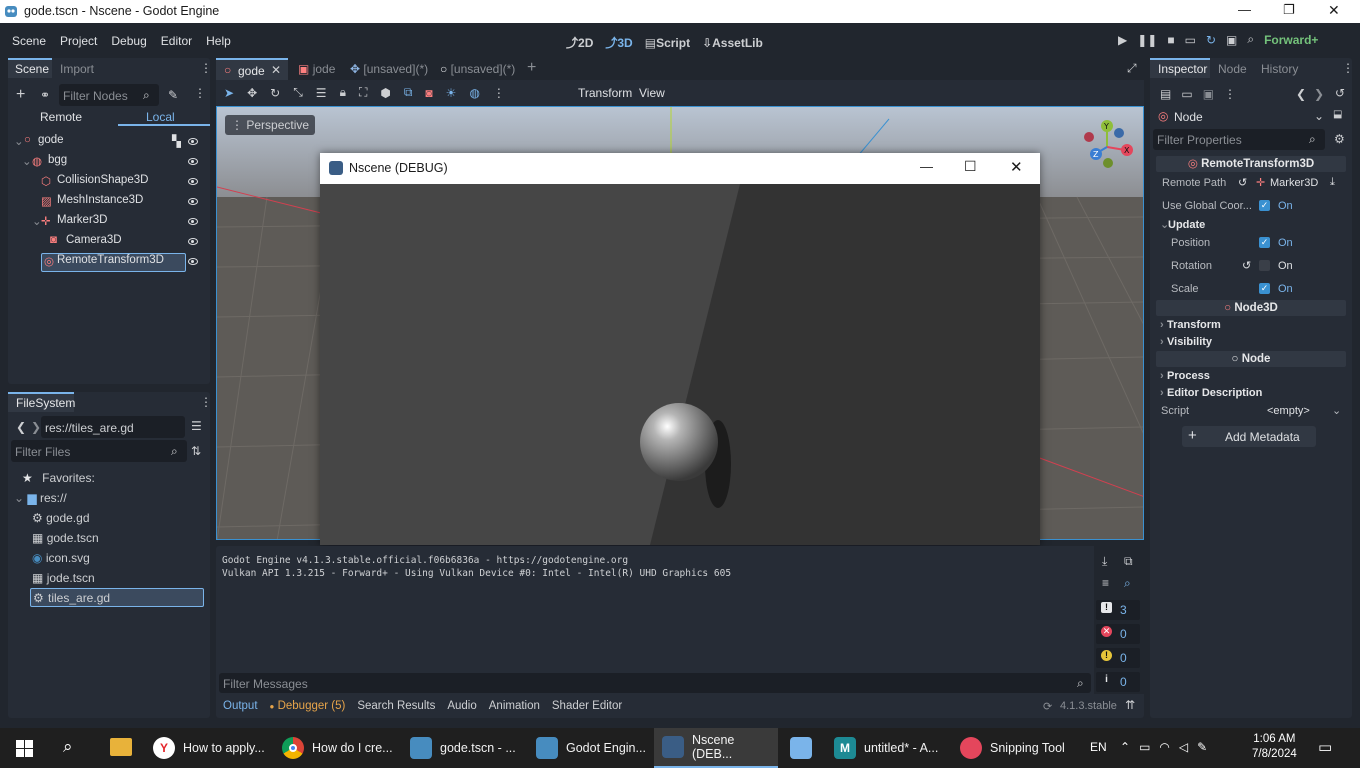  What do you see at coordinates (655, 683) in the screenshot?
I see `filter-messages-input: Filter Messages ⌕` at bounding box center [655, 683].